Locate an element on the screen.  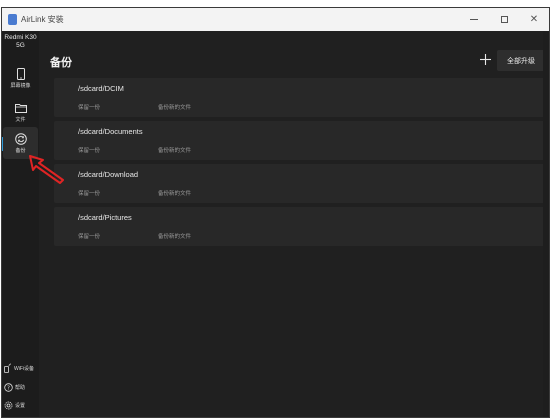
folder-path: /sdcard/DCIM is located at coordinates (101, 88).